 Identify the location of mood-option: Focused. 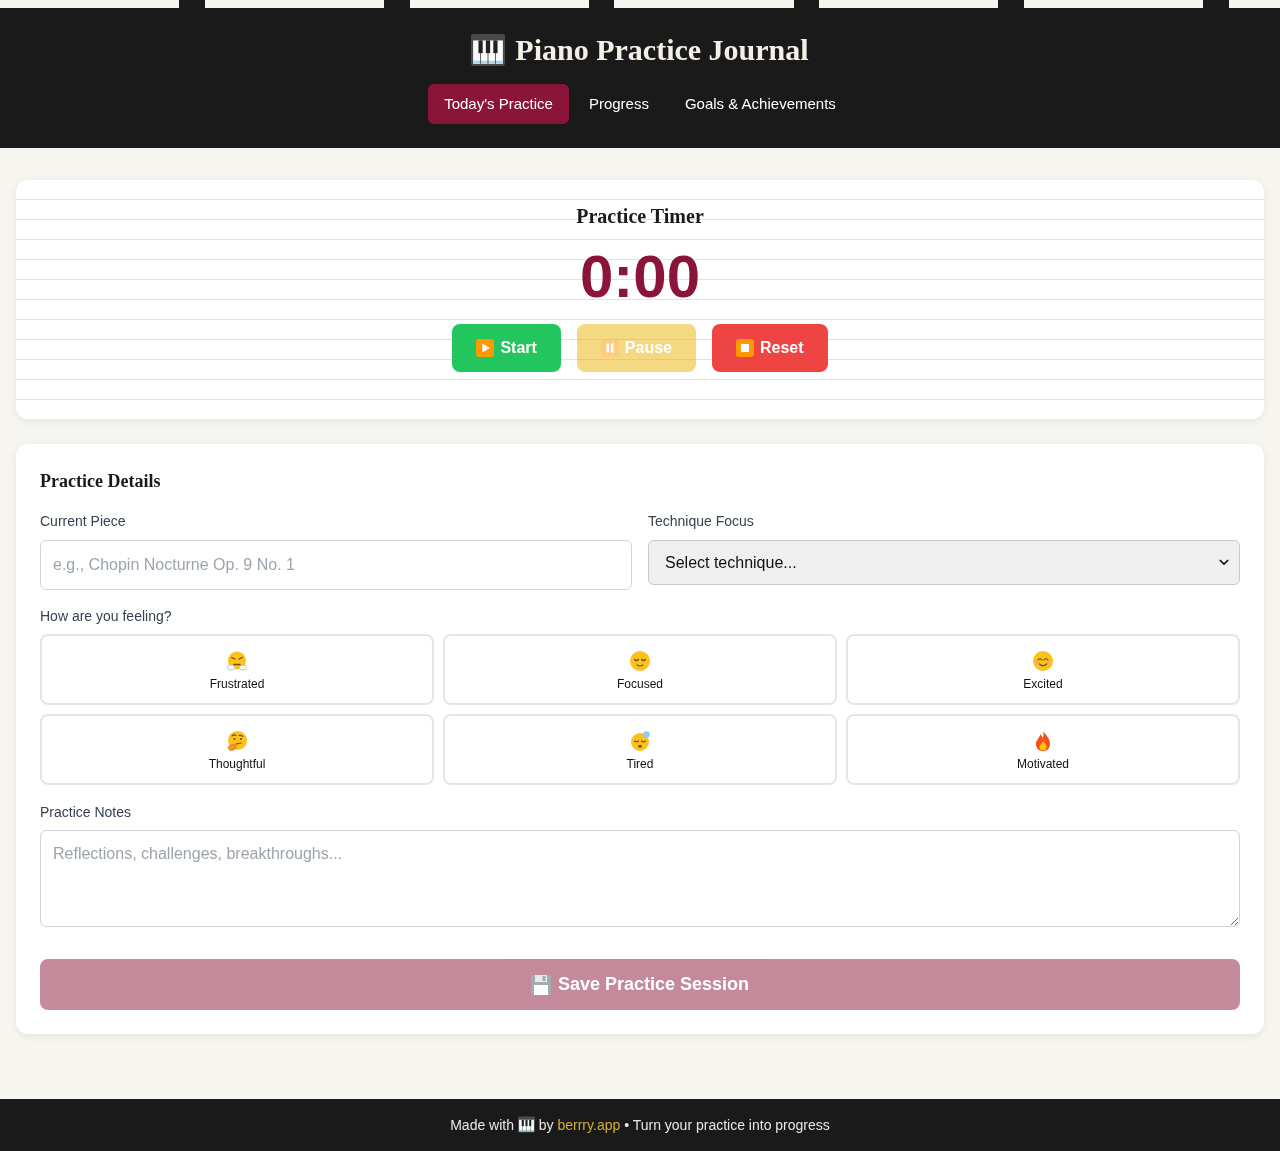
(640, 669).